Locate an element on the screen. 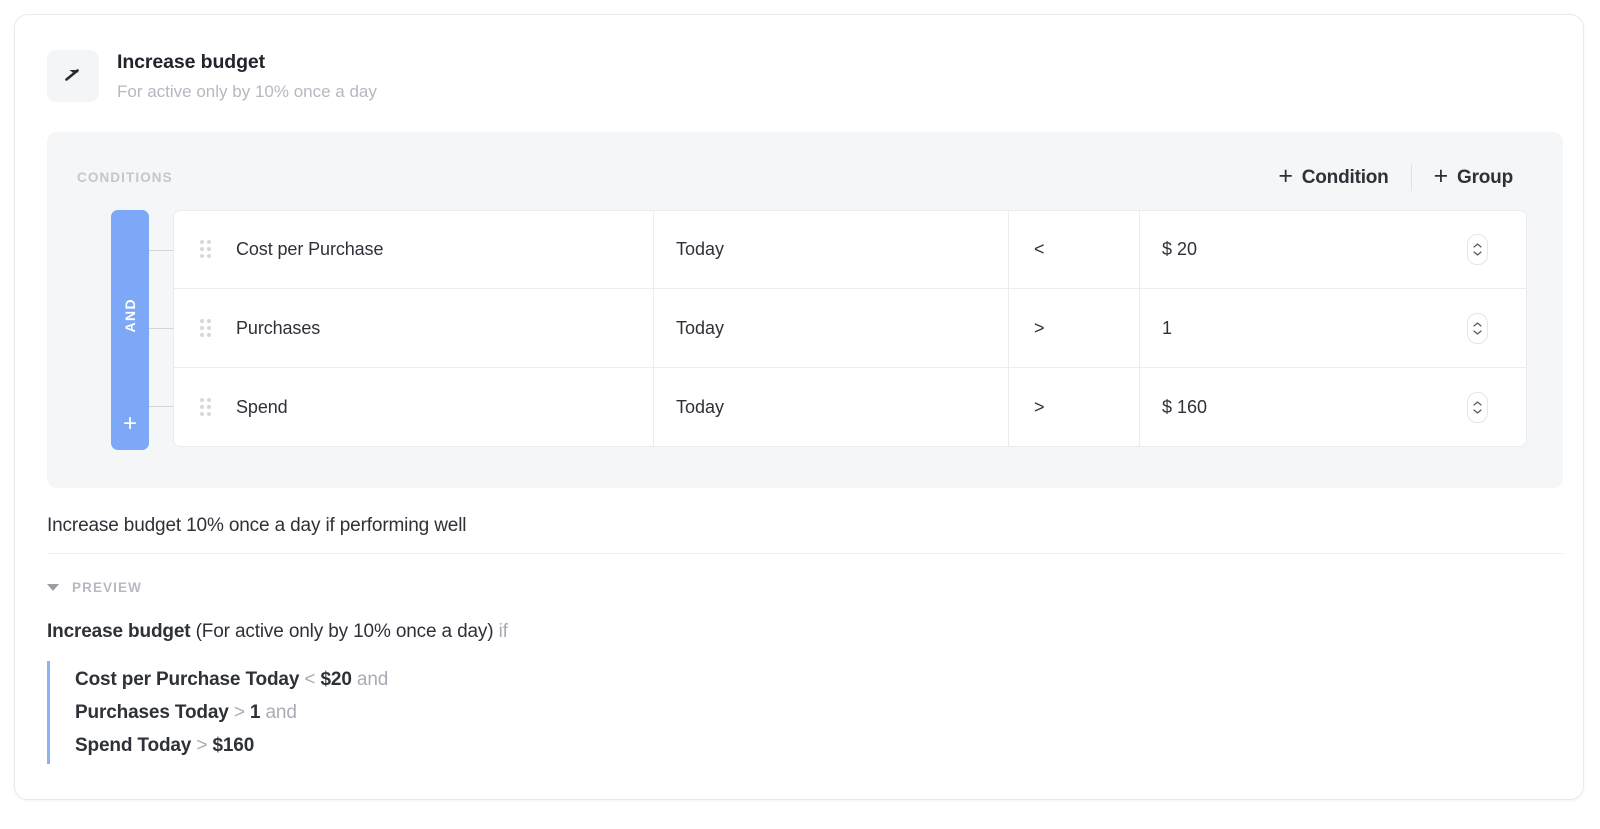  add-group-button: + Group is located at coordinates (1473, 176).